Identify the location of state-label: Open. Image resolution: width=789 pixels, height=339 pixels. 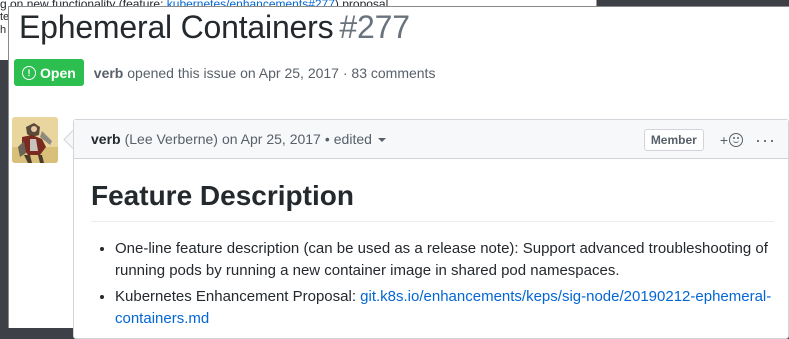
(58, 72).